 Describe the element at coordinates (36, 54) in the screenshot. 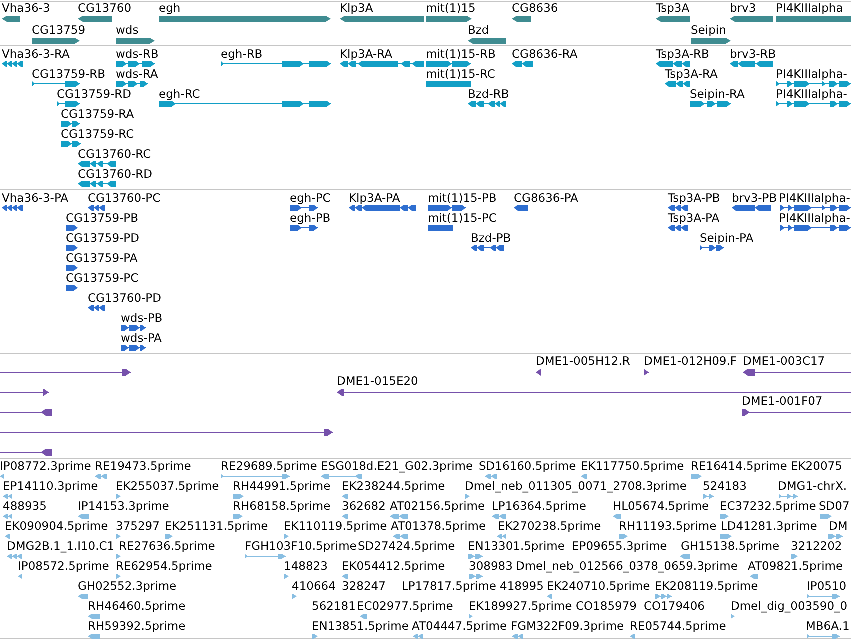

I see `transcript-name: Vha36-3-RA` at that location.